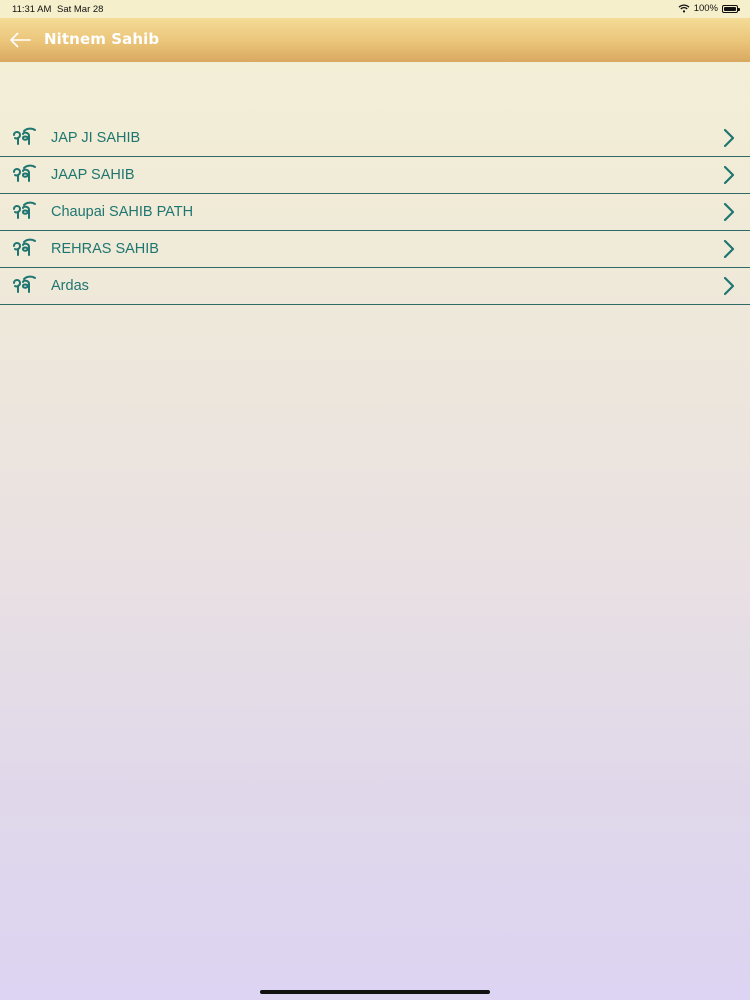 This screenshot has width=750, height=1000. I want to click on arrow-left-icon, so click(20, 40).